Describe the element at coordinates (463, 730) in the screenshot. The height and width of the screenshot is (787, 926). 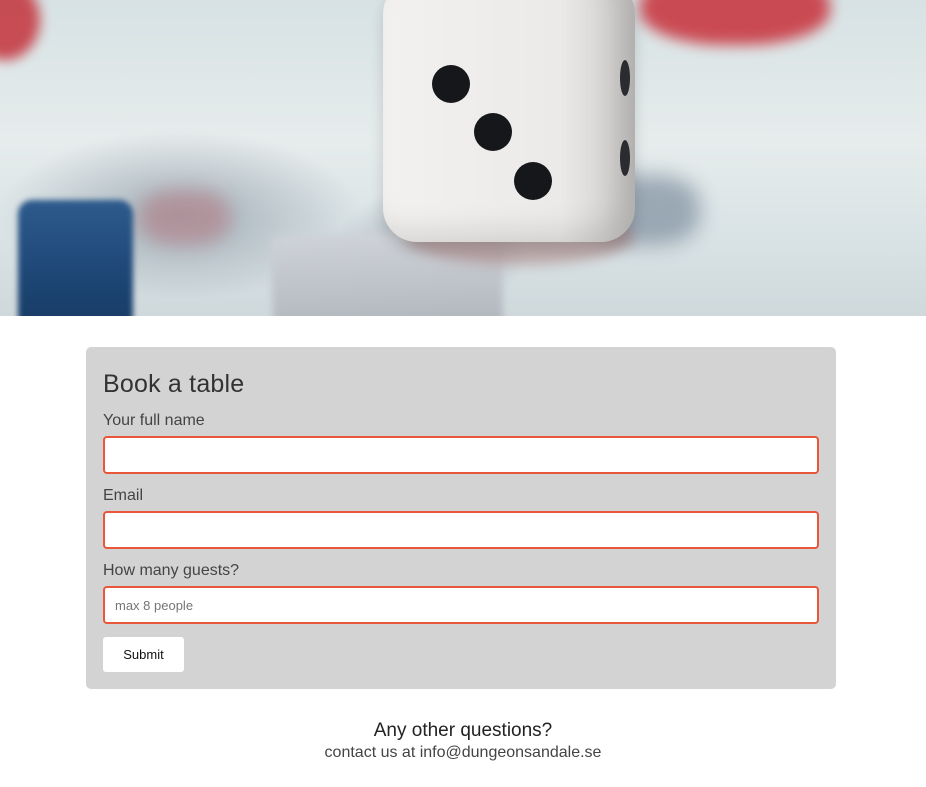
I see `contact-question: Any other questions?` at that location.